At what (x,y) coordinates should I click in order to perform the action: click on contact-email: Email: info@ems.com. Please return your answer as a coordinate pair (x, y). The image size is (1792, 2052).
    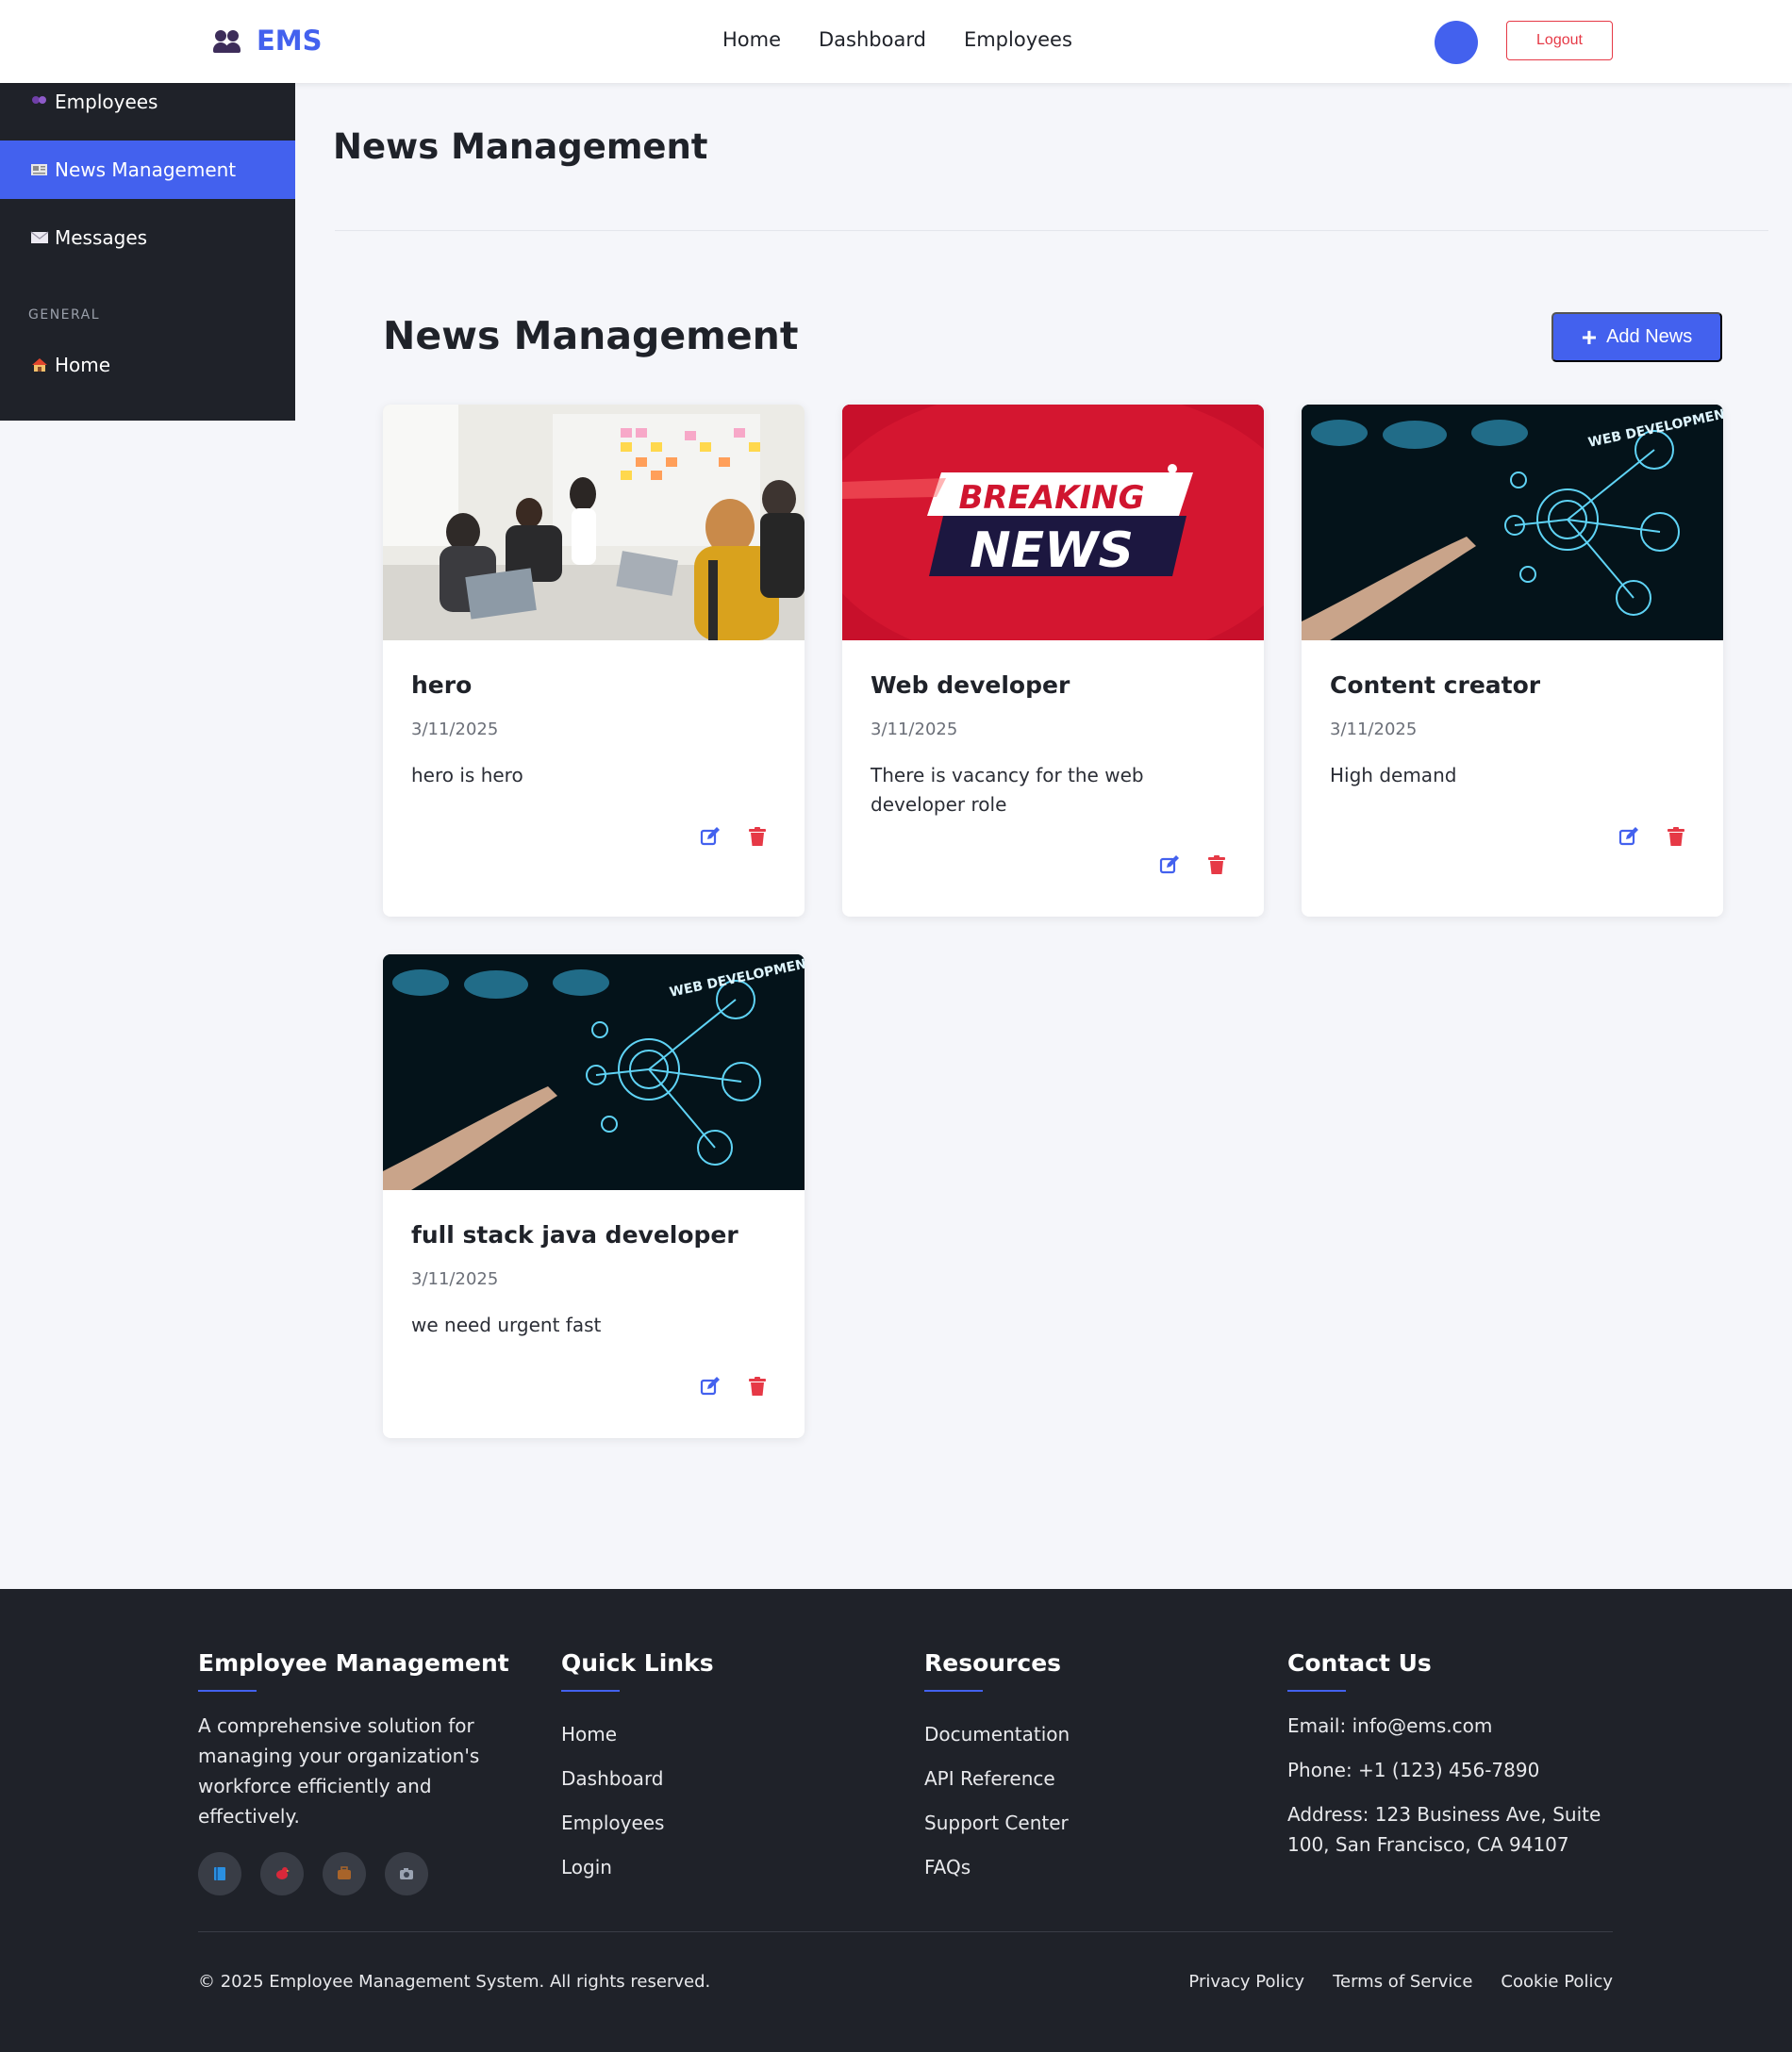
    Looking at the image, I should click on (1390, 1725).